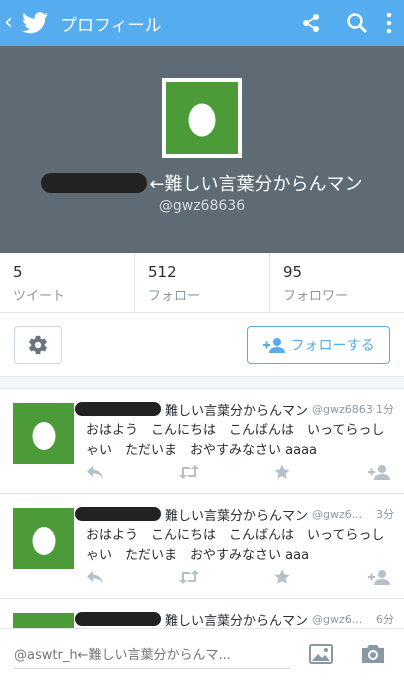 Image resolution: width=404 pixels, height=680 pixels. Describe the element at coordinates (373, 654) in the screenshot. I see `camera-icon` at that location.